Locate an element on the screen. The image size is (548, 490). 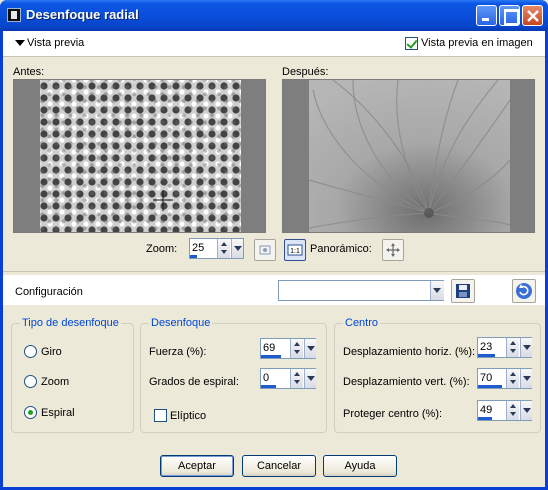
before-preview is located at coordinates (139, 156).